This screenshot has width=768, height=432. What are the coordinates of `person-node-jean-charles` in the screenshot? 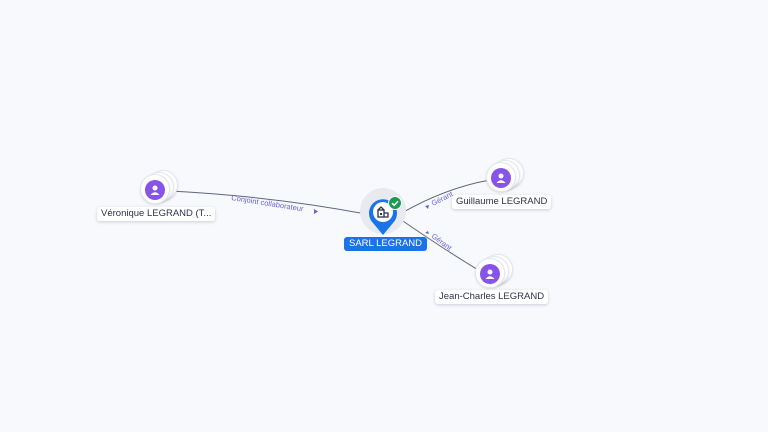 It's located at (494, 271).